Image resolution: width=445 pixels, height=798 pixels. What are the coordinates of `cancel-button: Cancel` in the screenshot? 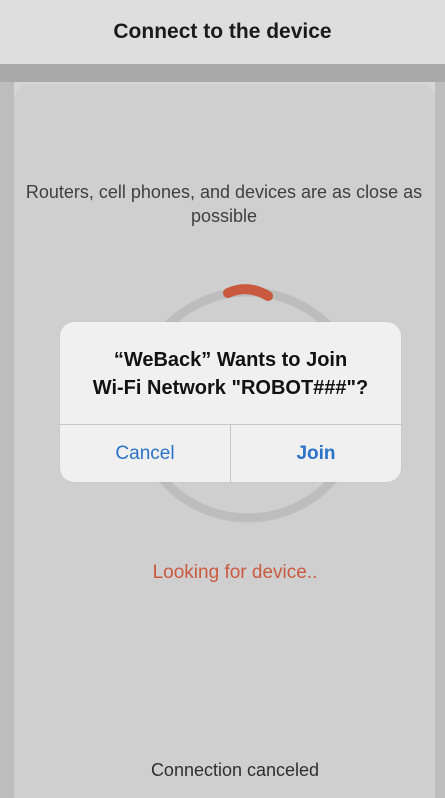 It's located at (145, 453).